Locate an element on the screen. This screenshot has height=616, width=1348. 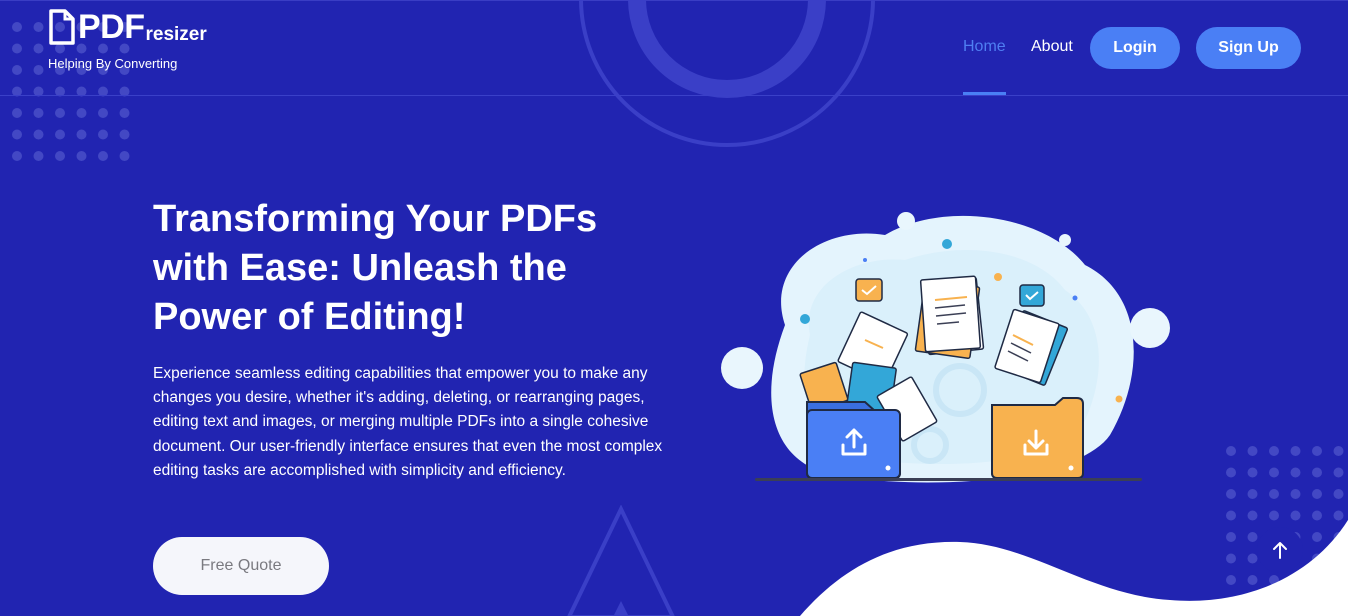
arrow-up-icon is located at coordinates (1280, 550).